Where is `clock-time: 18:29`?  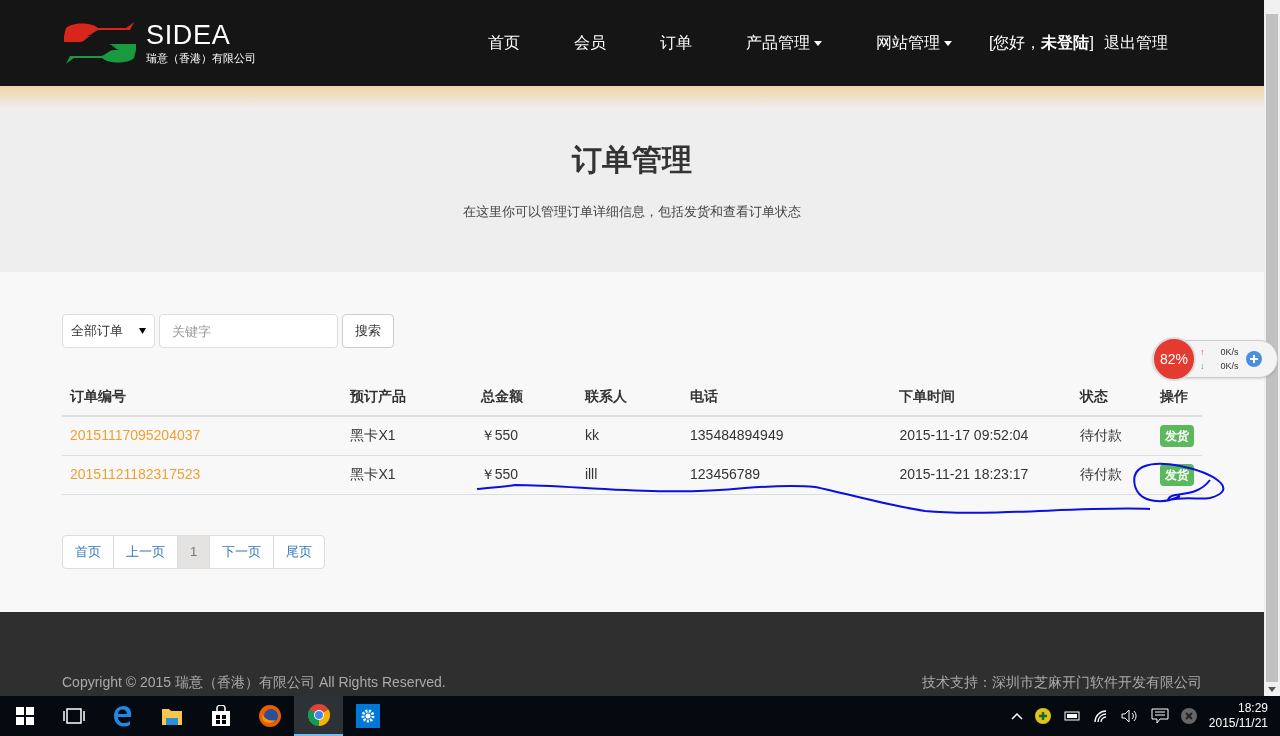
clock-time: 18:29 is located at coordinates (1252, 708).